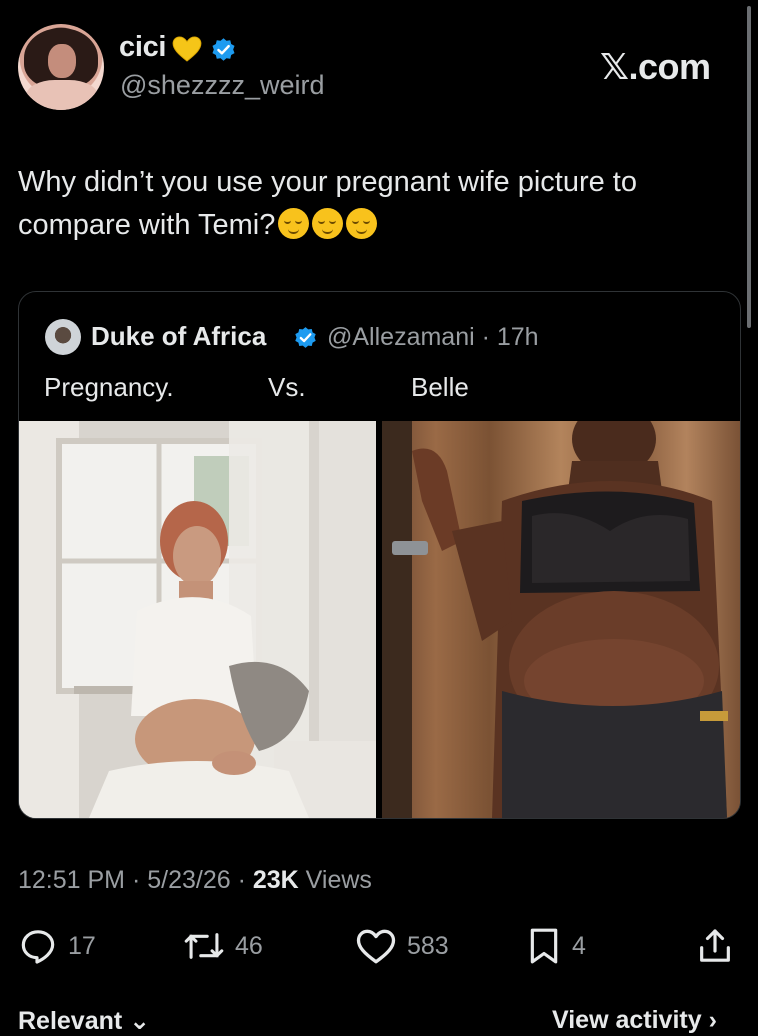  I want to click on author-handle: @shezzzz_weird, so click(222, 85).